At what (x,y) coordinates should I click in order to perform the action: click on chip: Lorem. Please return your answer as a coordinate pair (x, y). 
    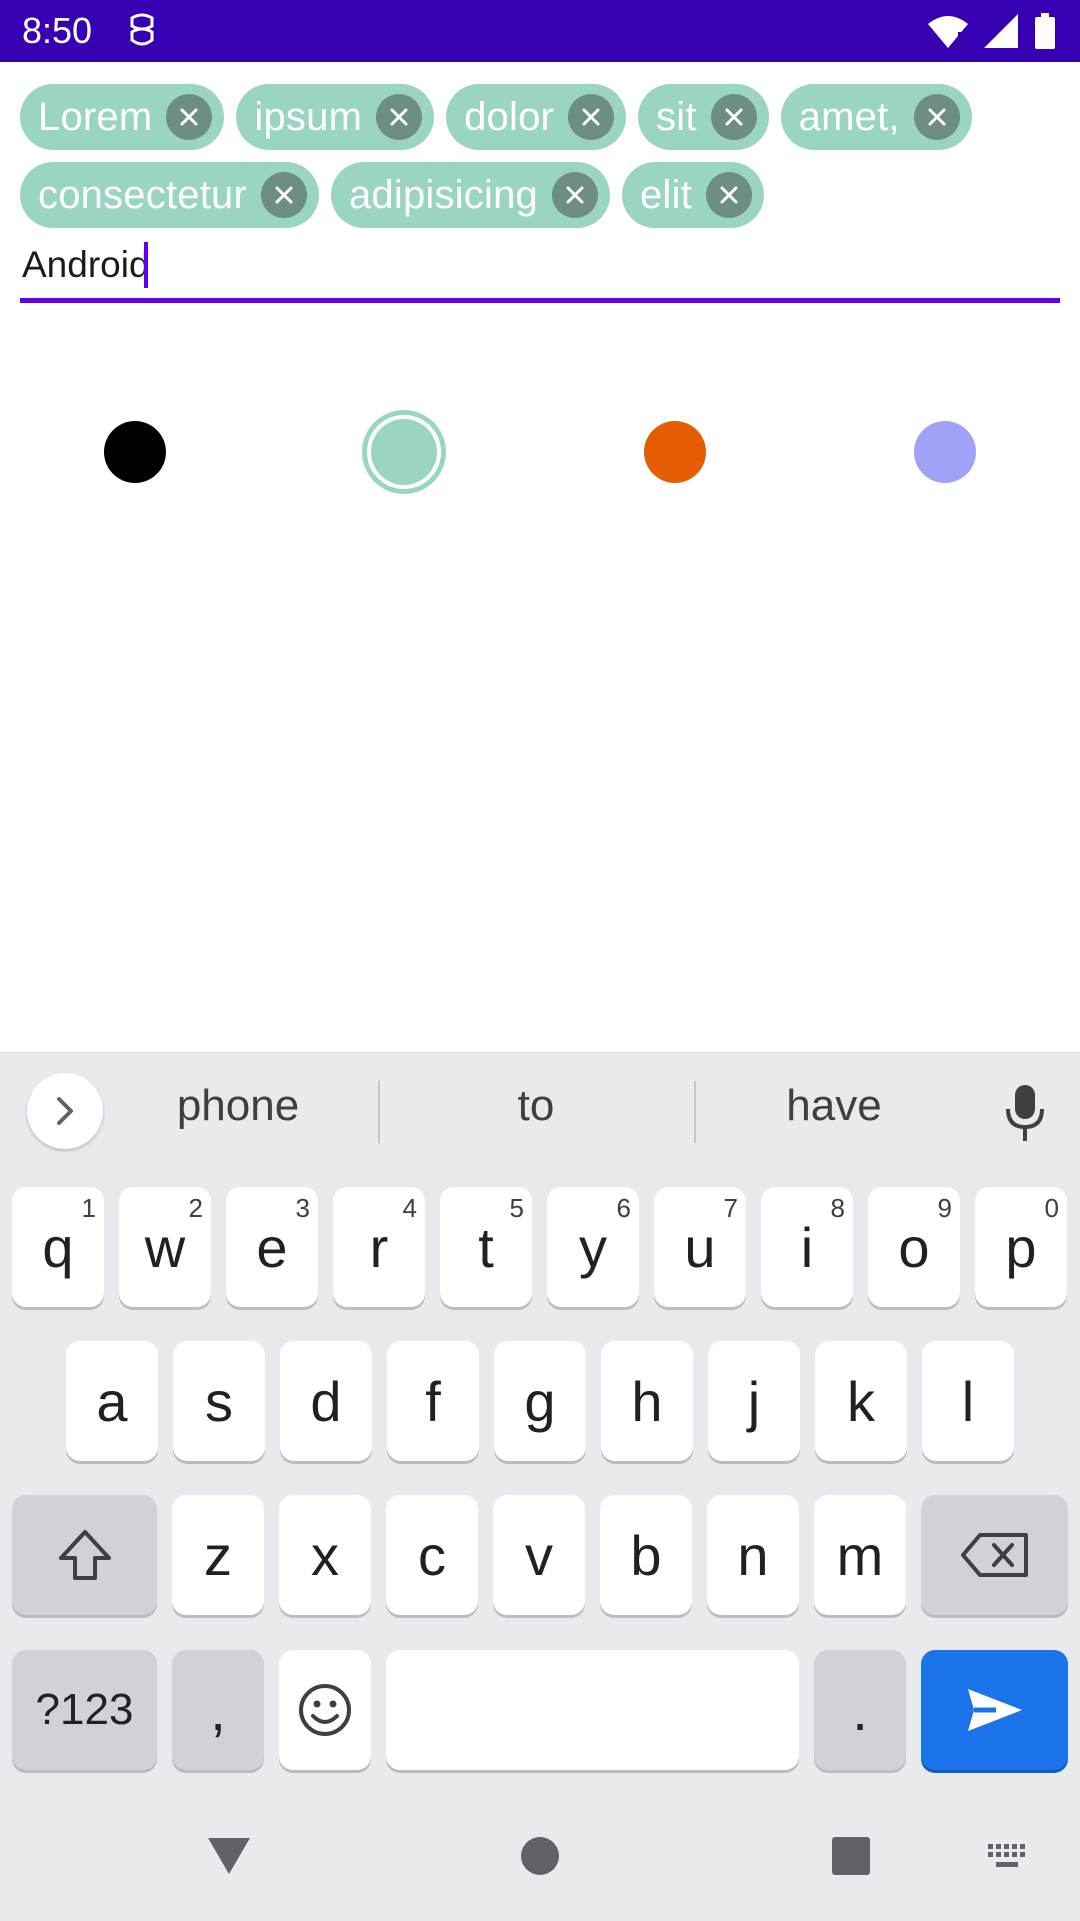
    Looking at the image, I should click on (122, 117).